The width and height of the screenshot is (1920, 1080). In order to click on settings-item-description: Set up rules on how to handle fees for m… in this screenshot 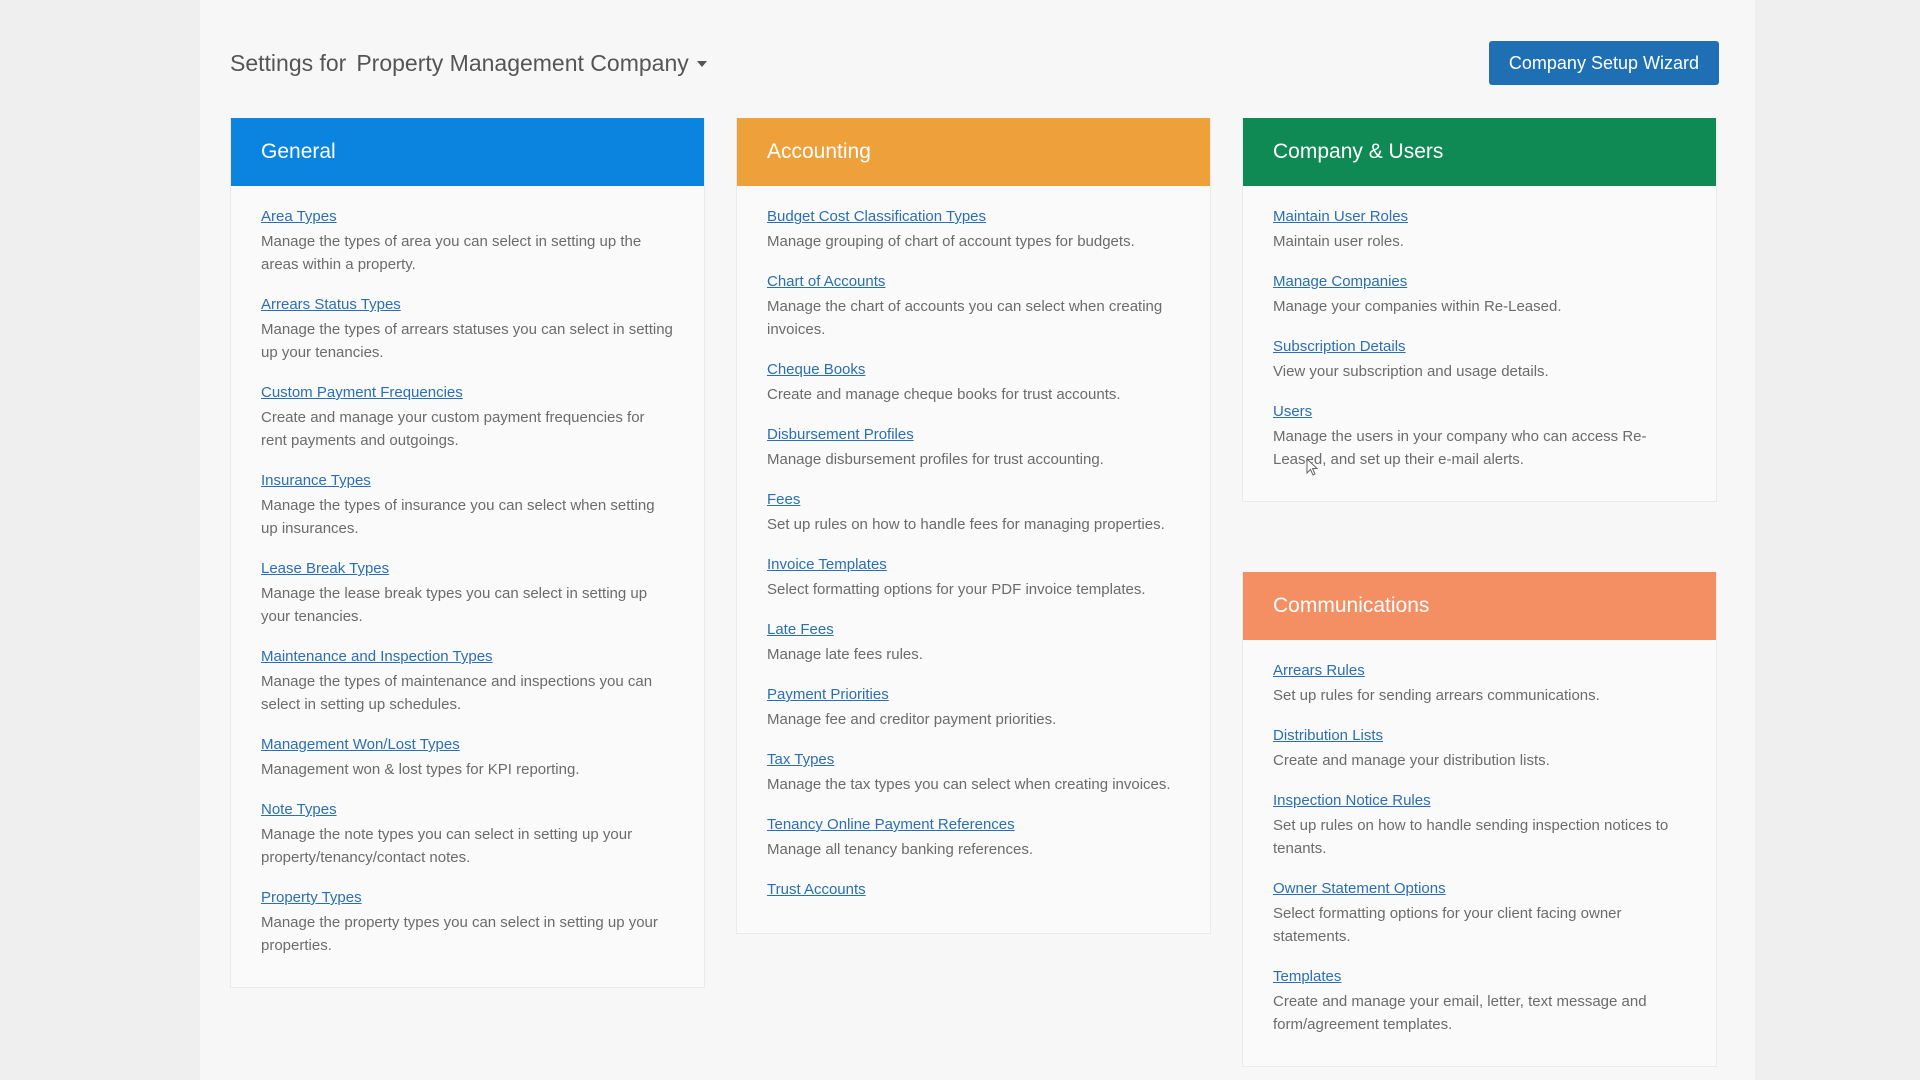, I will do `click(966, 524)`.